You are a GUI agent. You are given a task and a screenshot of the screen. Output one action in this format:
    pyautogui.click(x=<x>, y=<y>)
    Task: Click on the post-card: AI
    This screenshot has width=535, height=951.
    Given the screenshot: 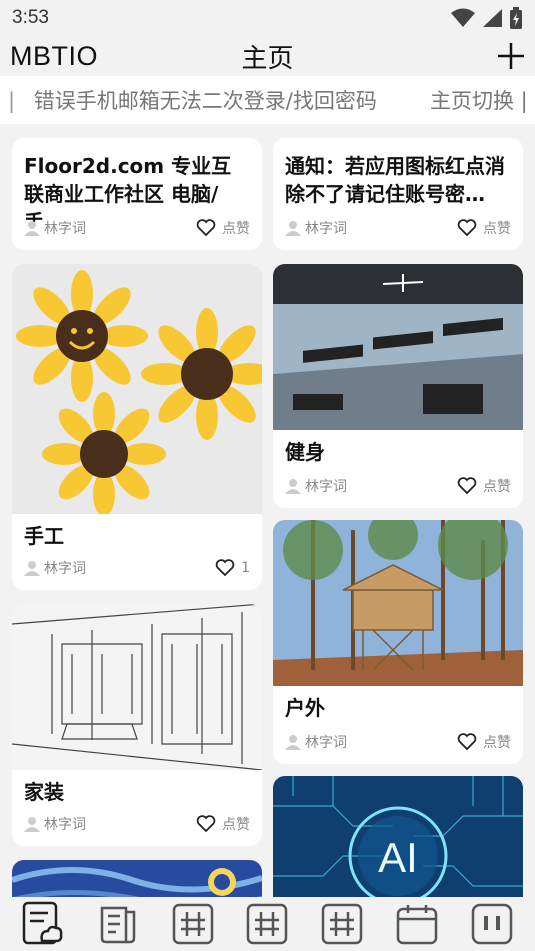 What is the action you would take?
    pyautogui.click(x=398, y=836)
    